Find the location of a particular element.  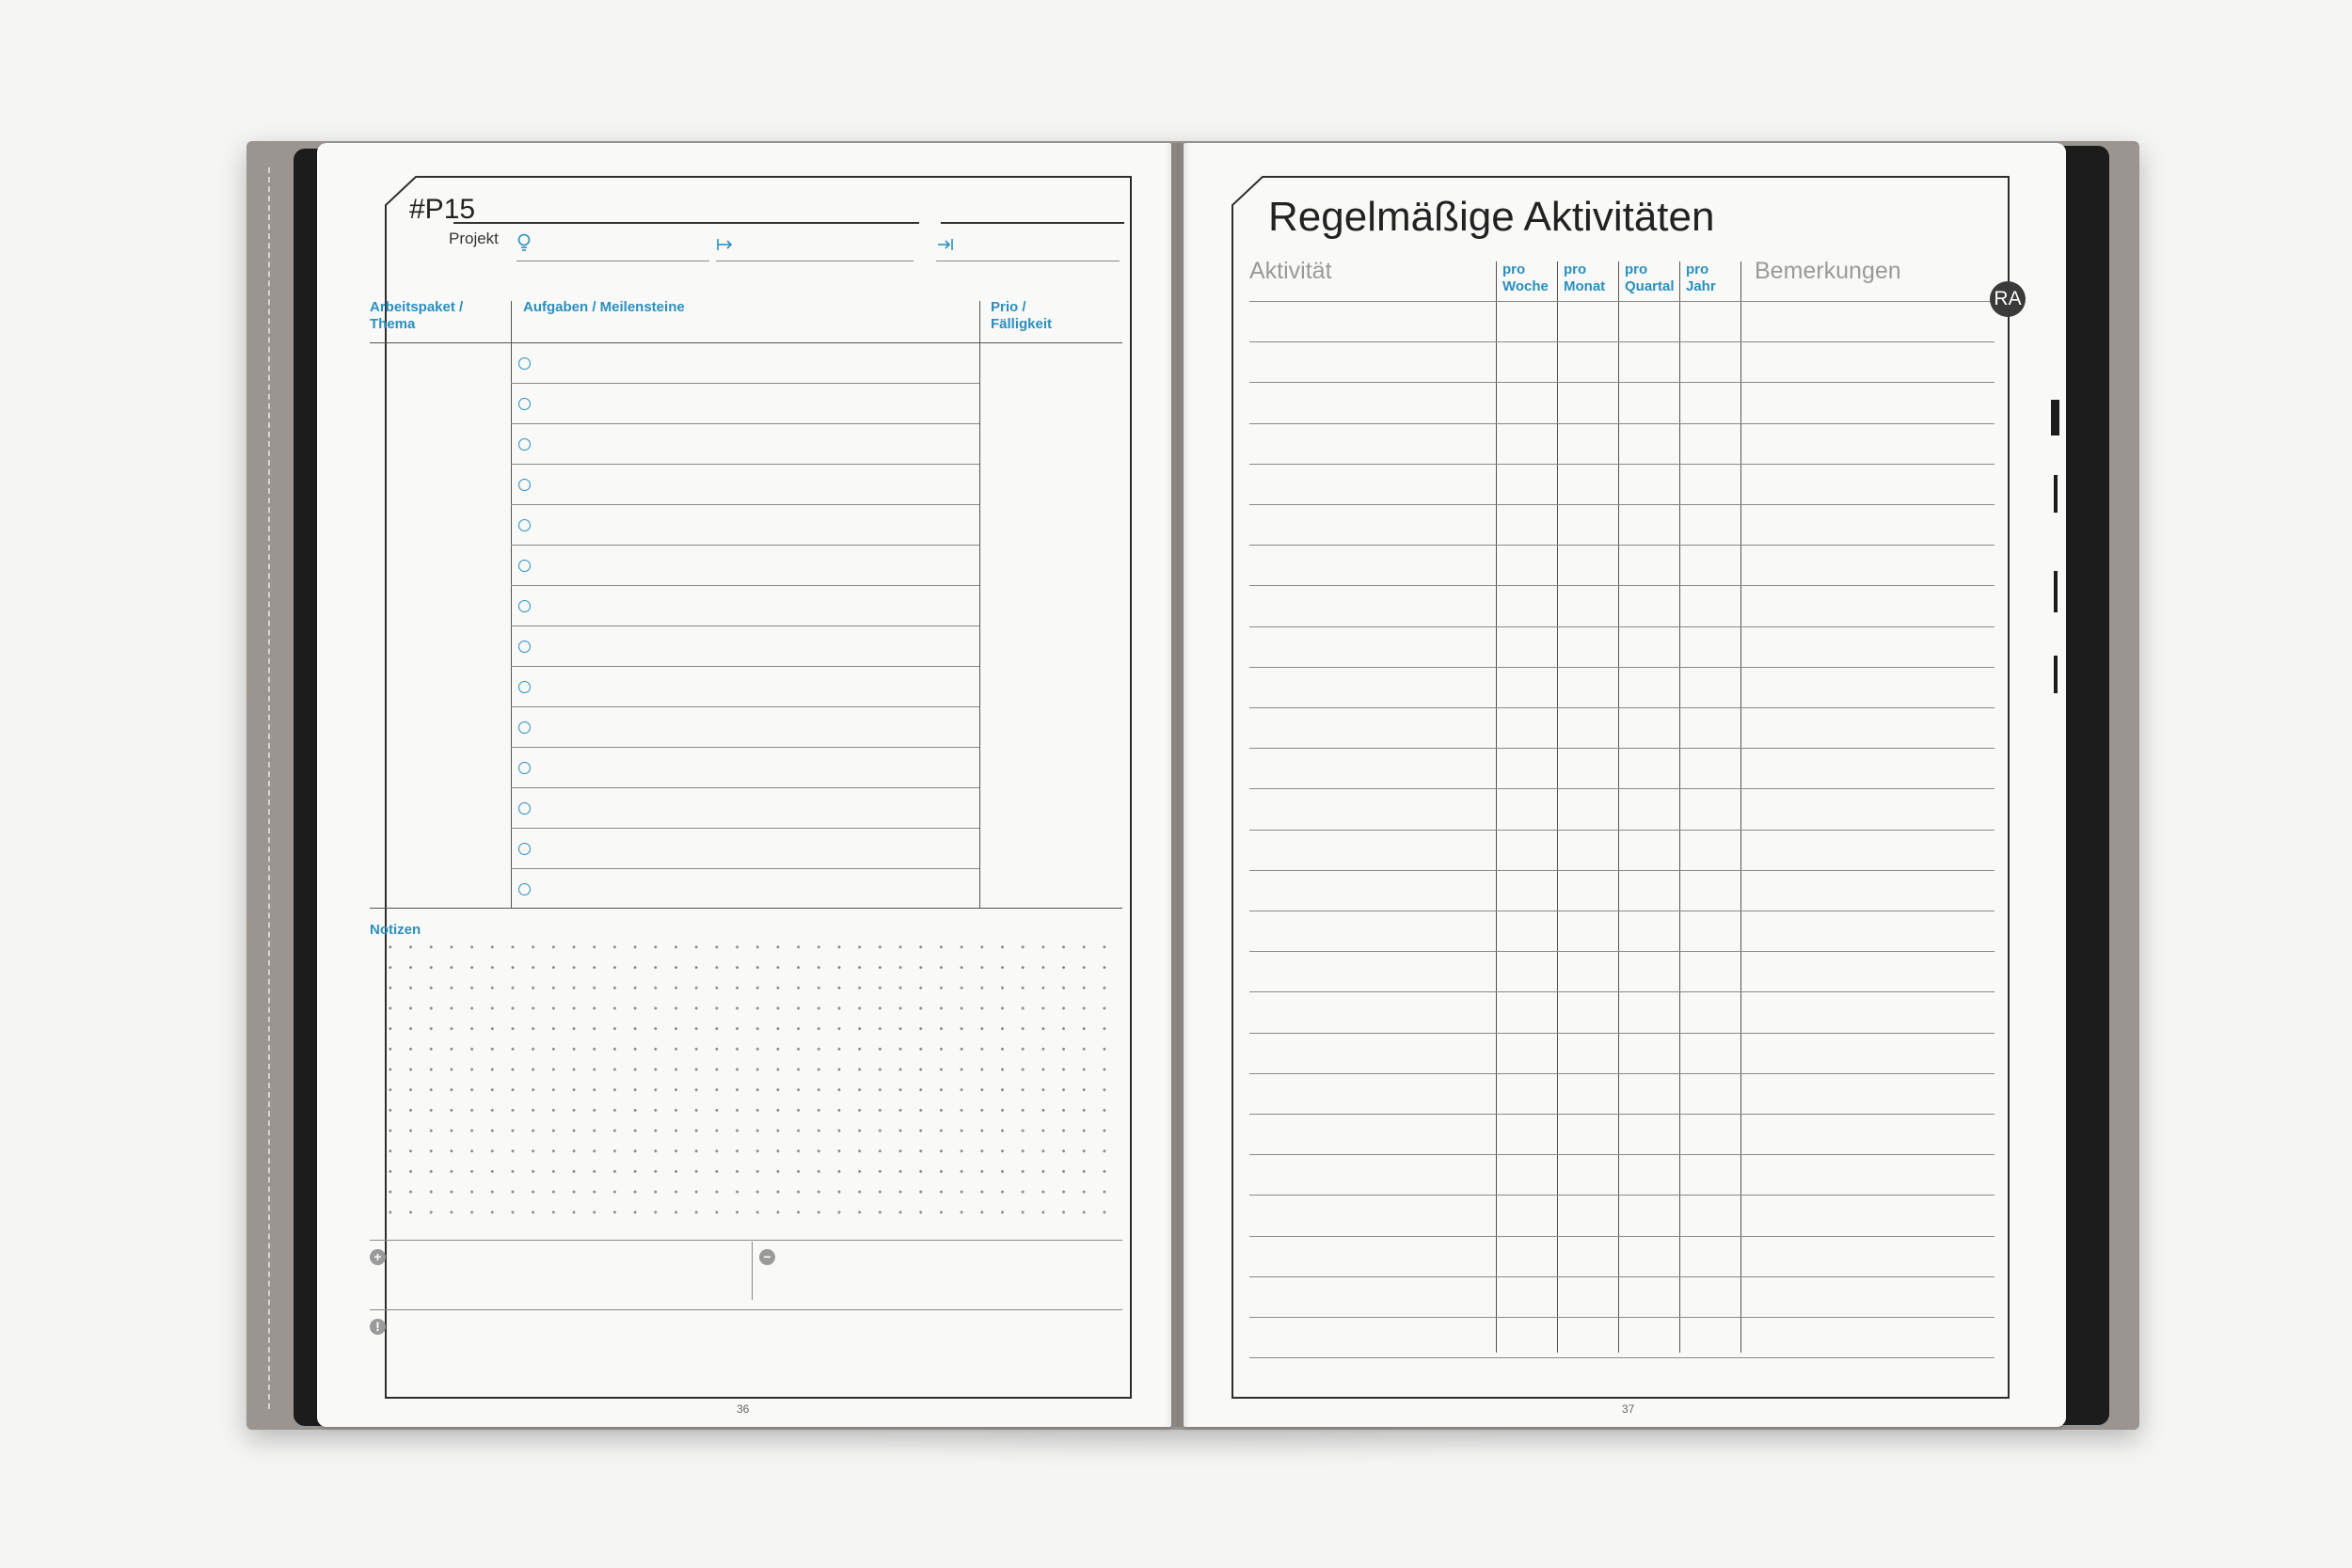

lightbulb-icon is located at coordinates (524, 242).